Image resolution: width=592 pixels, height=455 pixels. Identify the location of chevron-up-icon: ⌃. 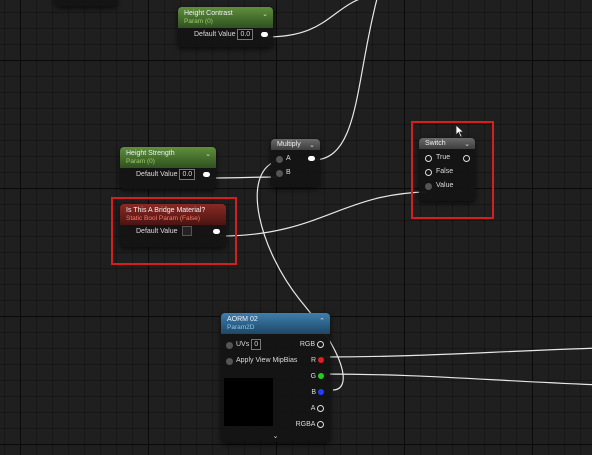
(322, 321).